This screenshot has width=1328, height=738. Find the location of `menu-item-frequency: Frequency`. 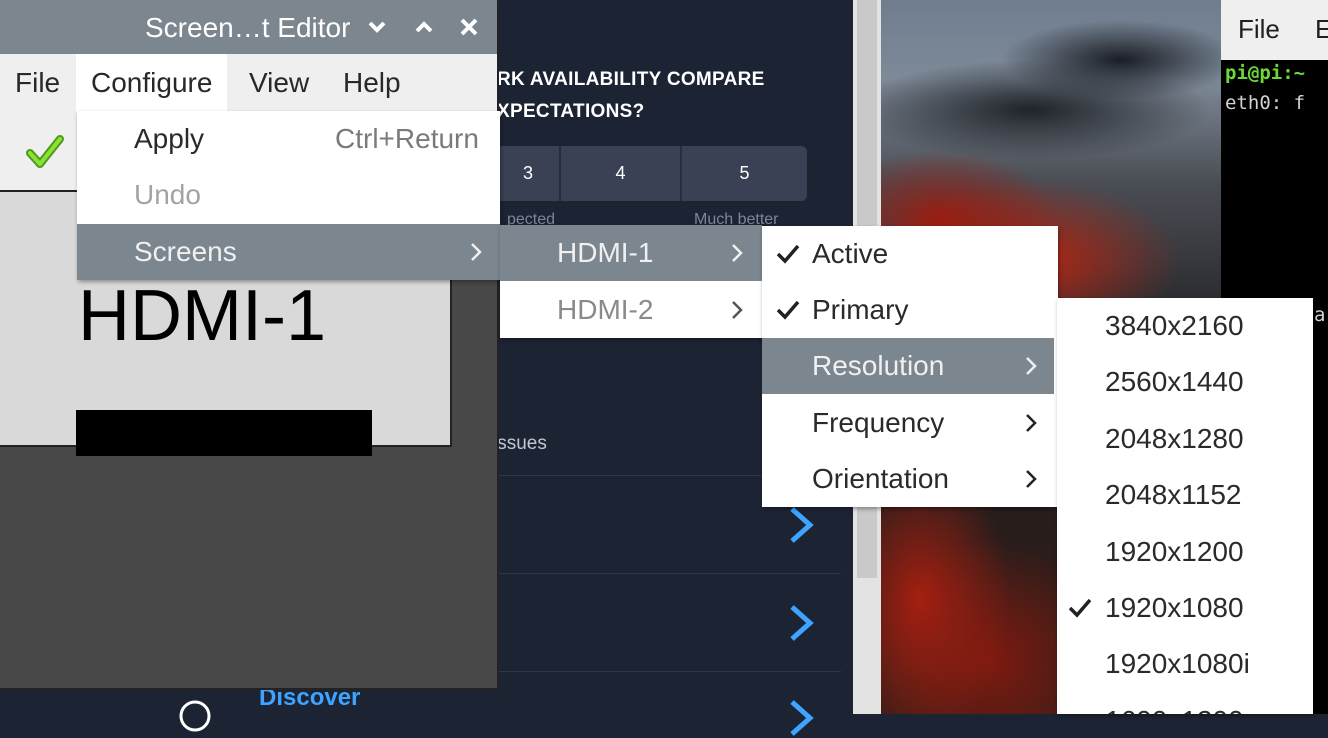

menu-item-frequency: Frequency is located at coordinates (910, 423).